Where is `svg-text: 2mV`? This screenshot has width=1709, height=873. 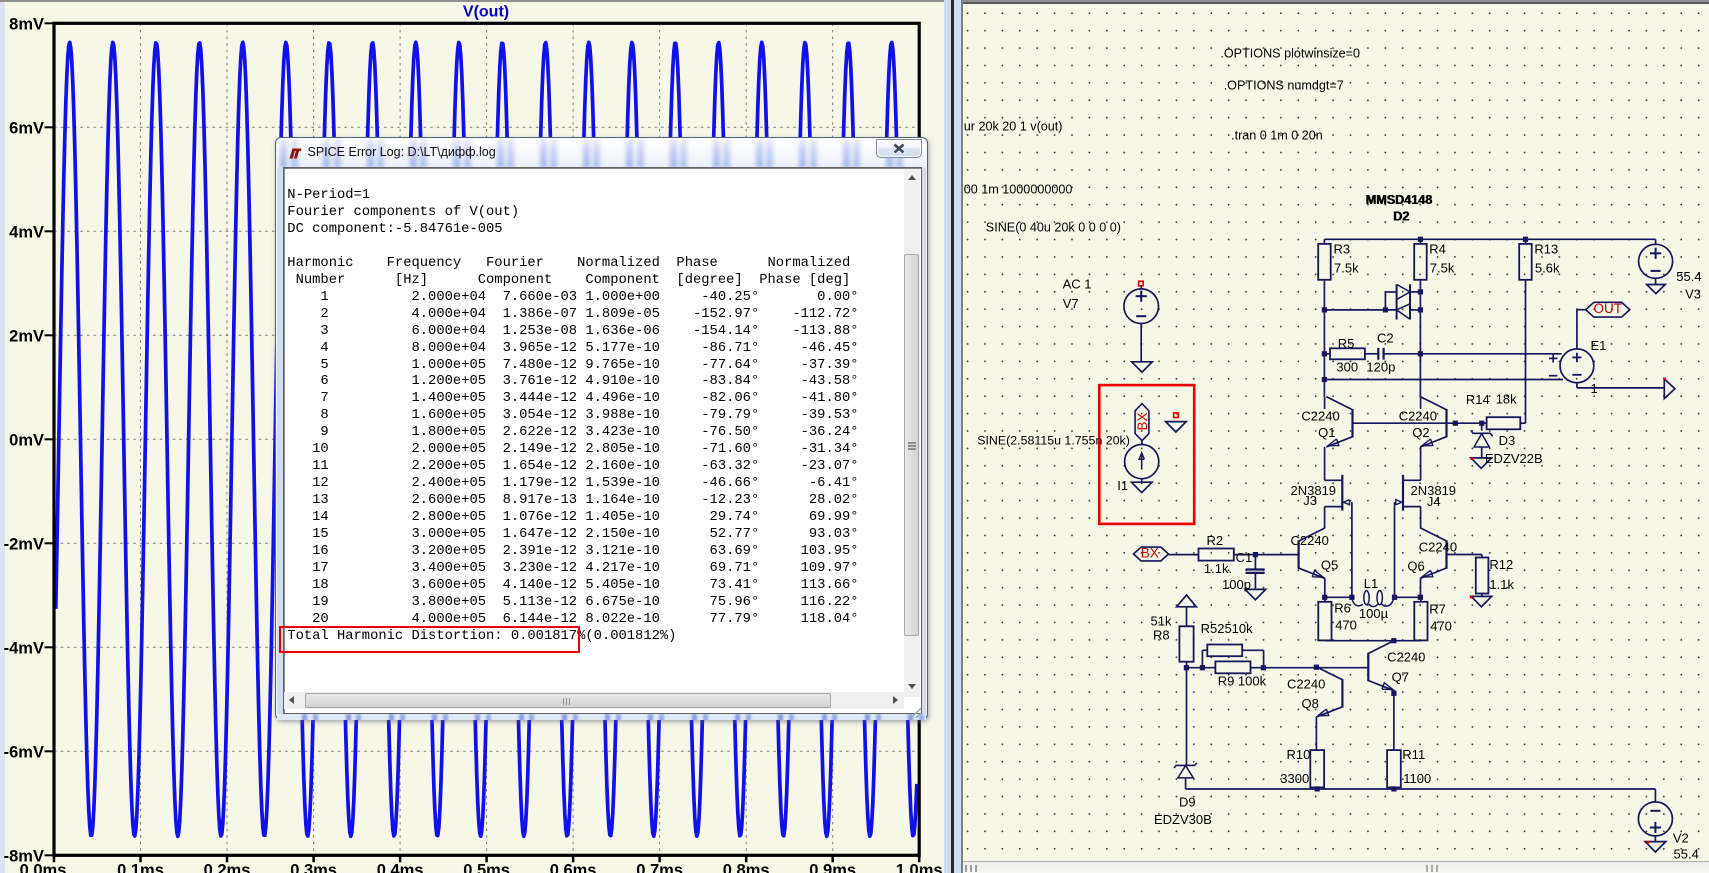
svg-text: 2mV is located at coordinates (26, 336).